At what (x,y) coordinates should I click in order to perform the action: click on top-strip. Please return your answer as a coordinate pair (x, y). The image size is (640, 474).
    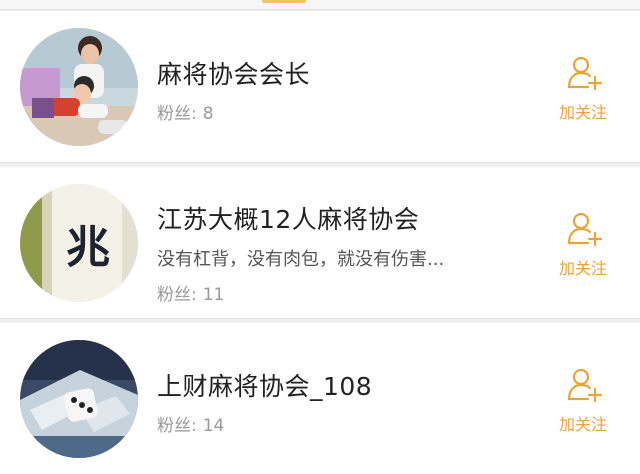
    Looking at the image, I should click on (320, 5).